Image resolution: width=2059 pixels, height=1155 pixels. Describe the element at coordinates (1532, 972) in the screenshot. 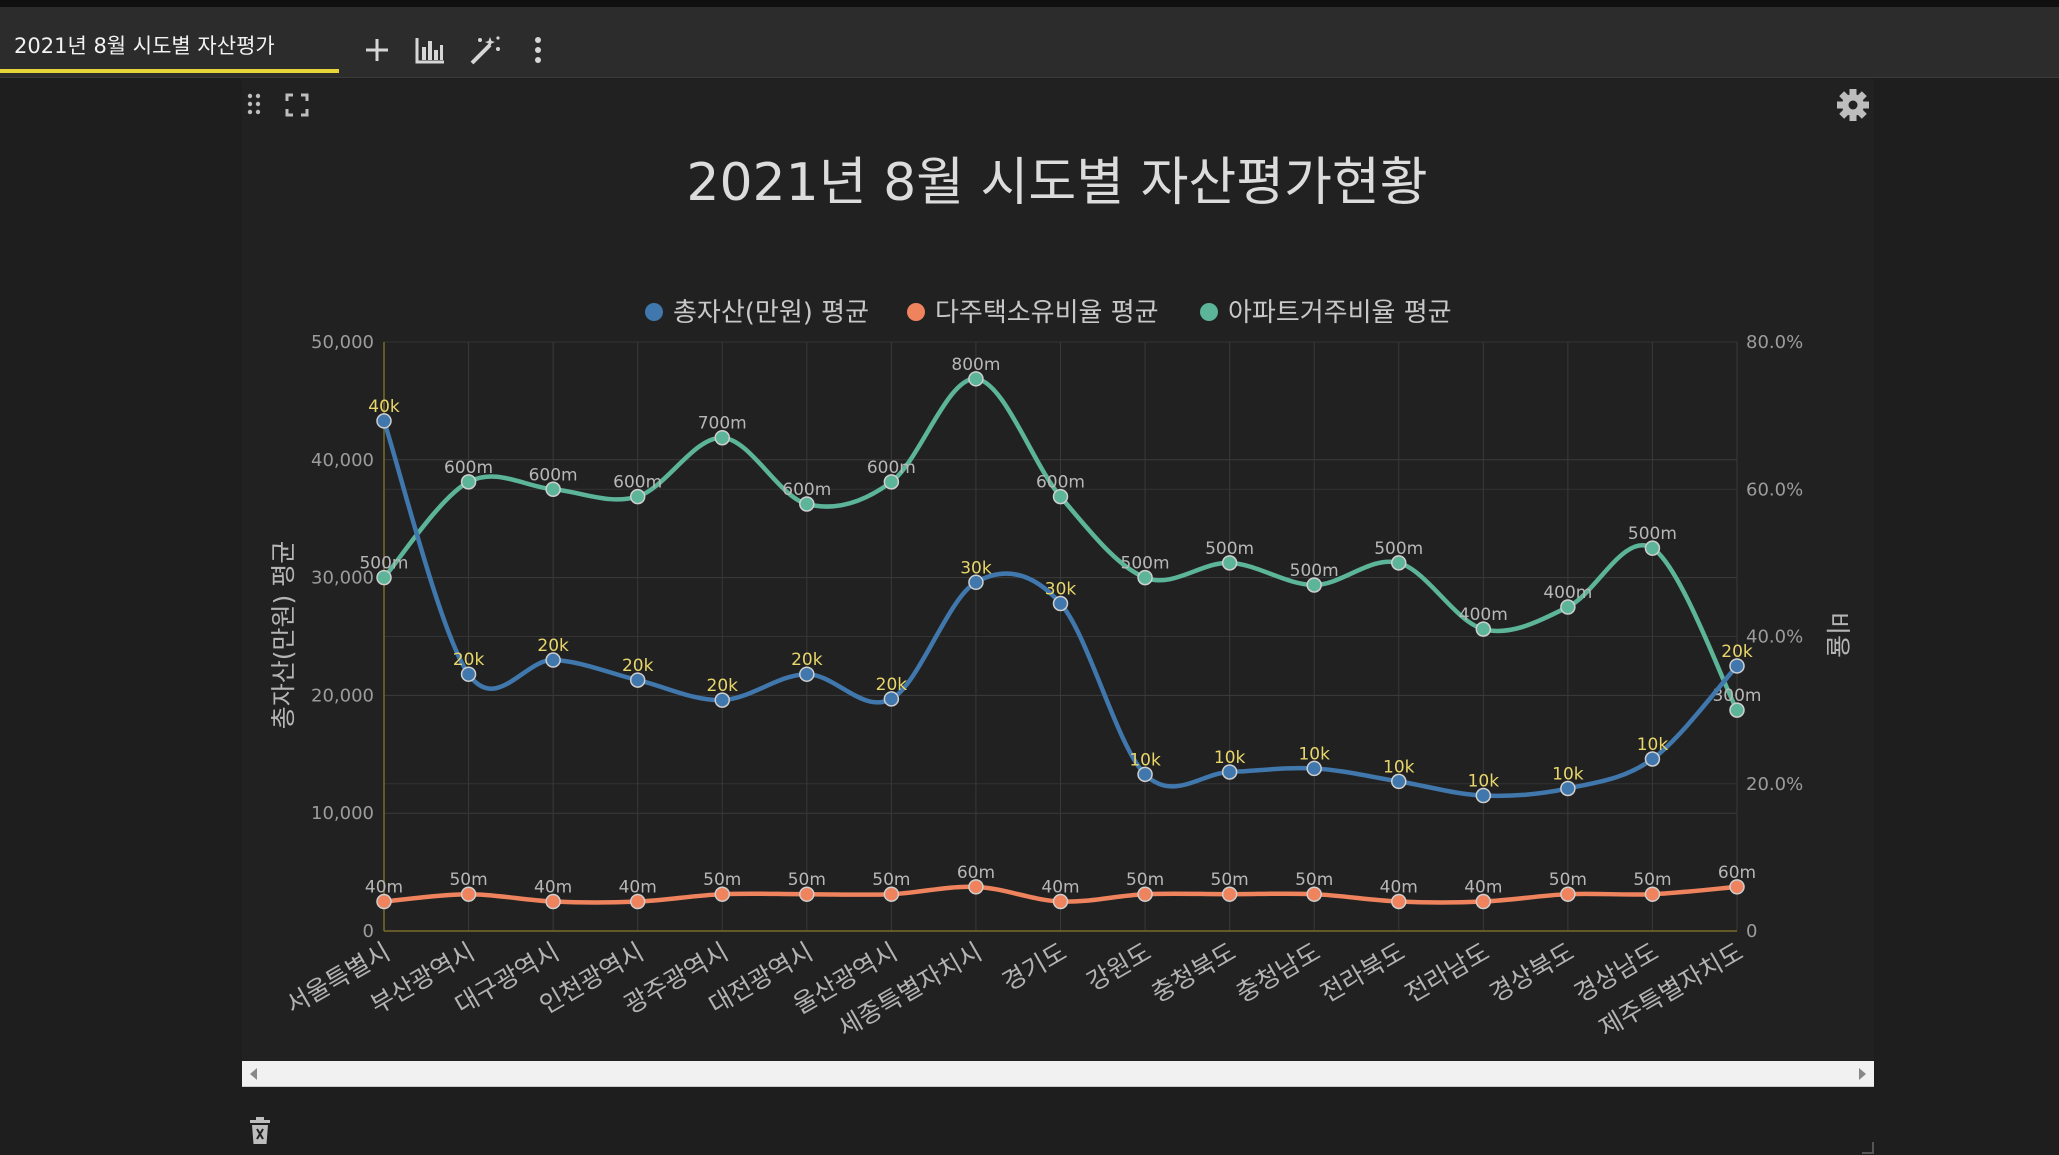

I see `x-tick-label: 경상북도` at that location.